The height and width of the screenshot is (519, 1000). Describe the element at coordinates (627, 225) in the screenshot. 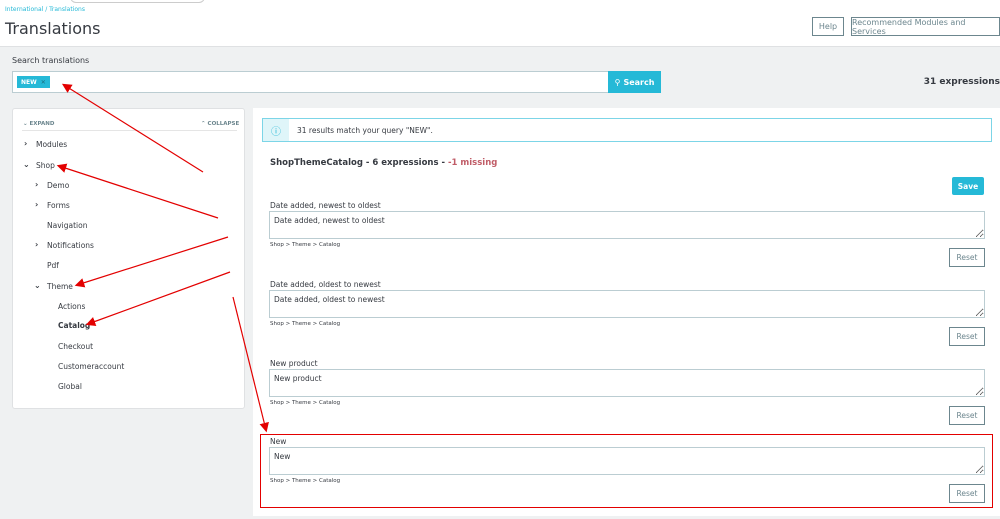

I see `translation-input: Date added, newest to oldest` at that location.